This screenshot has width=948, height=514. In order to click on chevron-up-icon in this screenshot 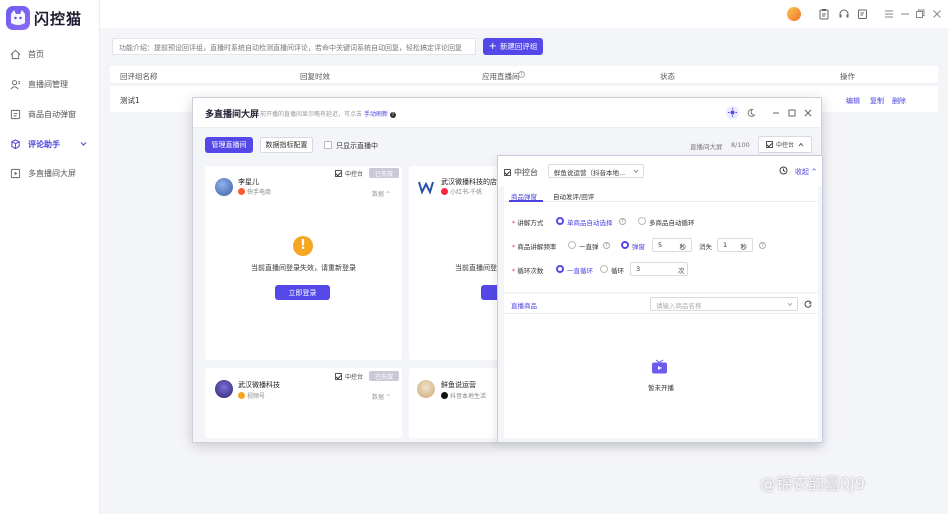, I will do `click(801, 144)`.